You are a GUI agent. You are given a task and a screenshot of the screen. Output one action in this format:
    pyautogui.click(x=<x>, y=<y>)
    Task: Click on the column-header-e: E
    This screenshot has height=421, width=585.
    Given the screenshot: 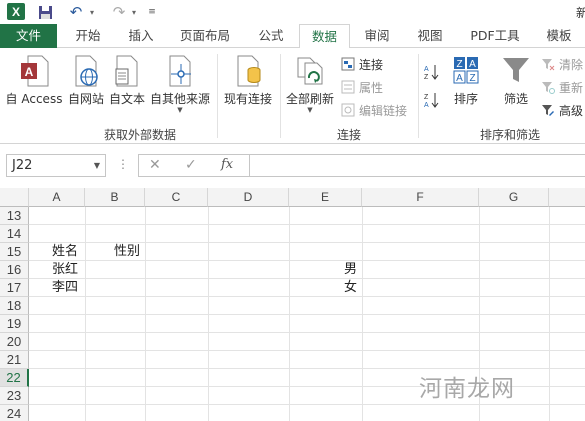 What is the action you would take?
    pyautogui.click(x=325, y=197)
    